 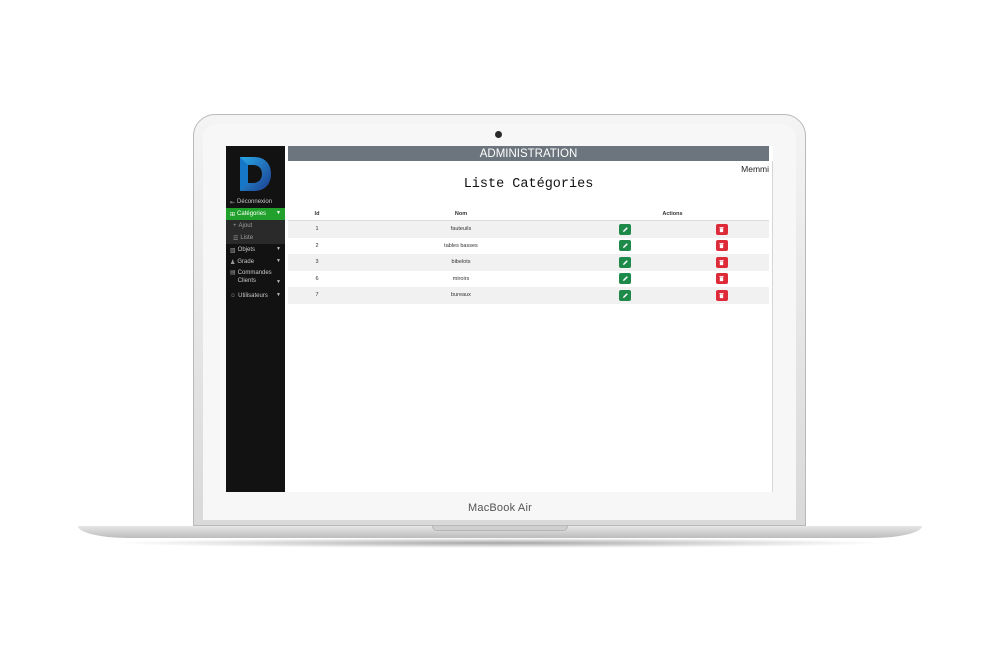 I want to click on sidebar-submenu-categories: + Ajout ☰ Liste, so click(x=255, y=232).